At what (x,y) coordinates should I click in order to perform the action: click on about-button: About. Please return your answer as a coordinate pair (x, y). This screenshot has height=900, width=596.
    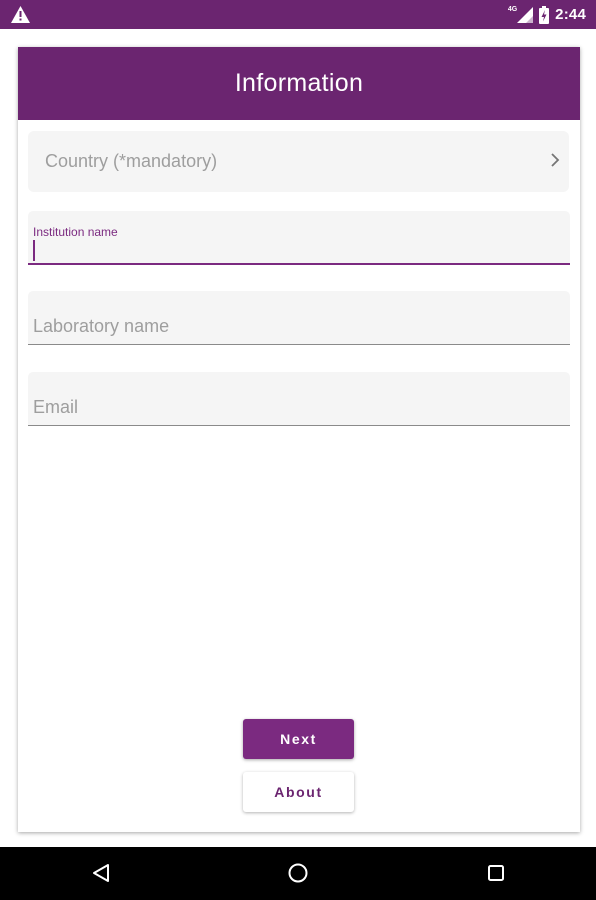
    Looking at the image, I should click on (298, 792).